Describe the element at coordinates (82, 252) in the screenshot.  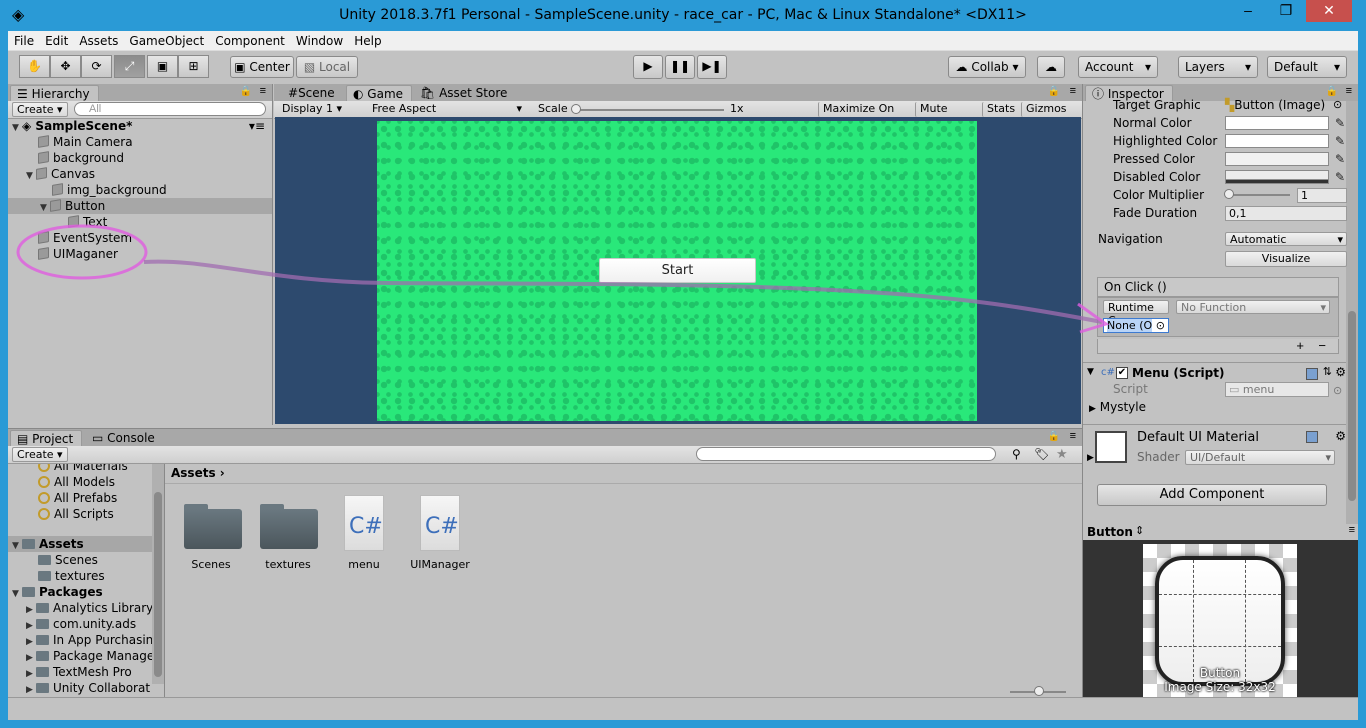
I see `annotation-circle` at that location.